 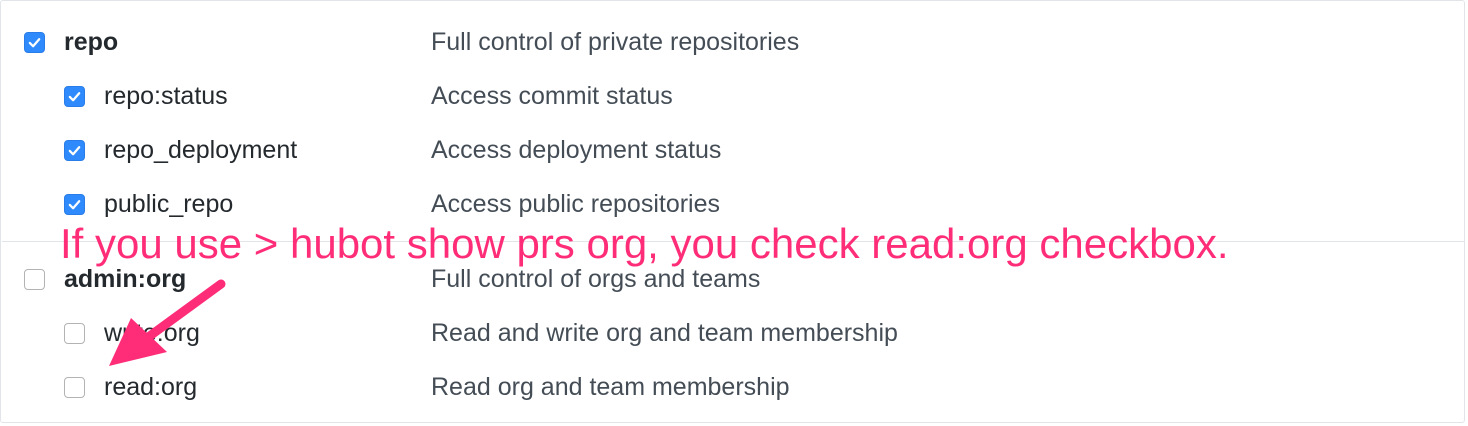 I want to click on scope-checkbox-admin-org, so click(x=34, y=279).